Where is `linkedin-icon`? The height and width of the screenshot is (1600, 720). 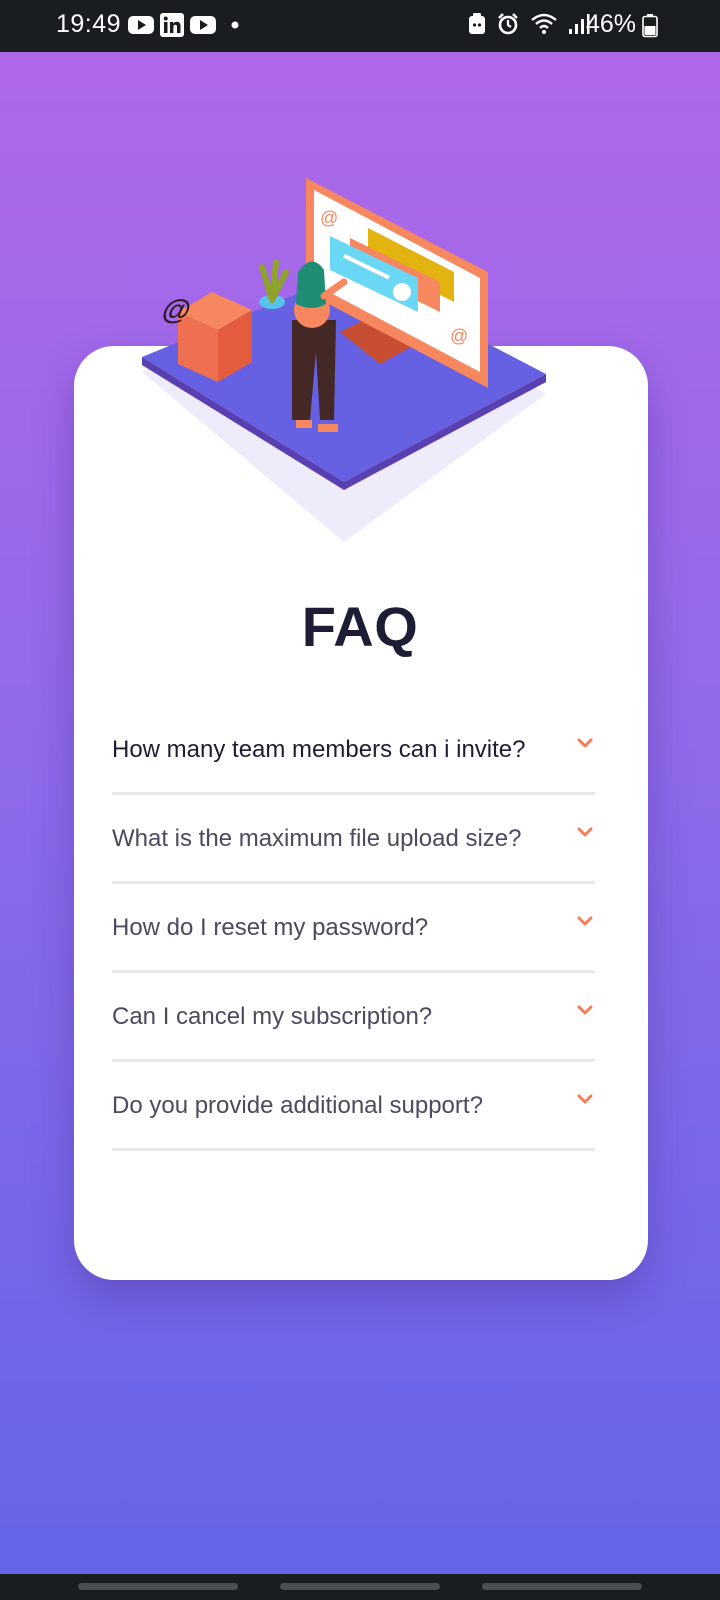 linkedin-icon is located at coordinates (172, 25).